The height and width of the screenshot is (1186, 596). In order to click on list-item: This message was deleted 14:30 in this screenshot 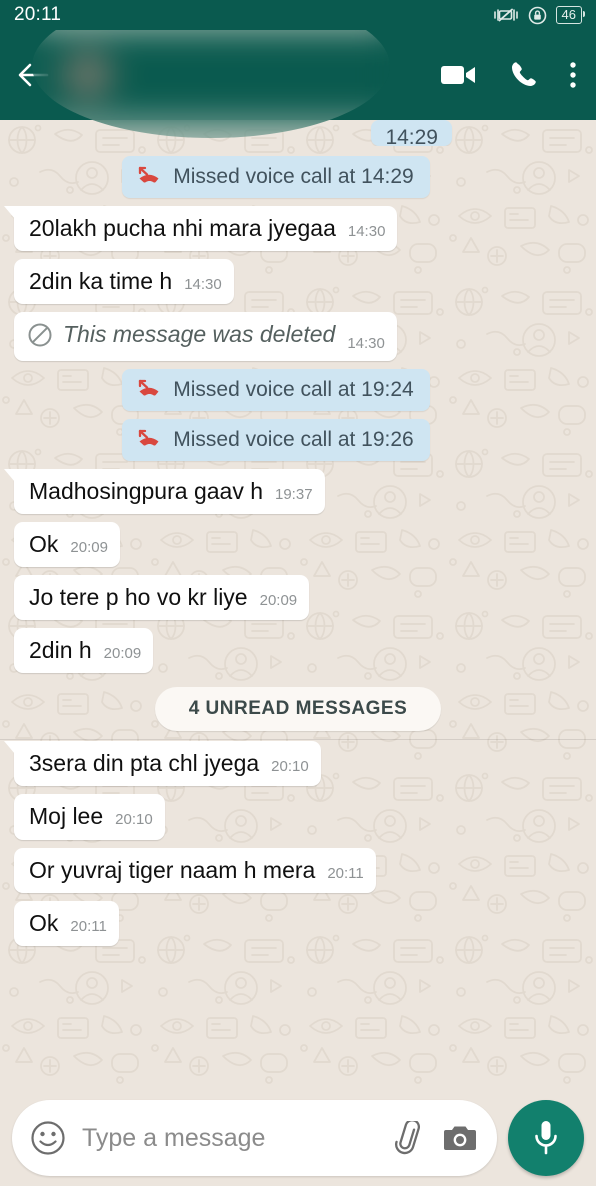, I will do `click(298, 336)`.